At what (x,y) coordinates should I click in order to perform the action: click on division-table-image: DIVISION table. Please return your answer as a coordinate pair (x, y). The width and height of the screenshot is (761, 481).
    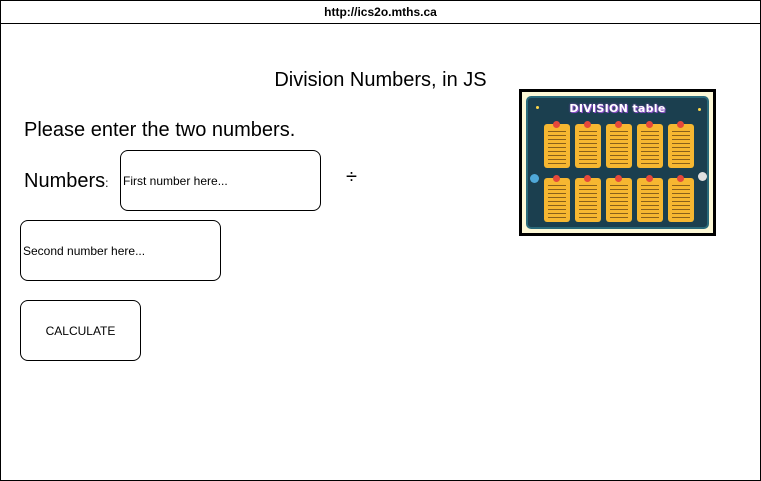
    Looking at the image, I should click on (617, 162).